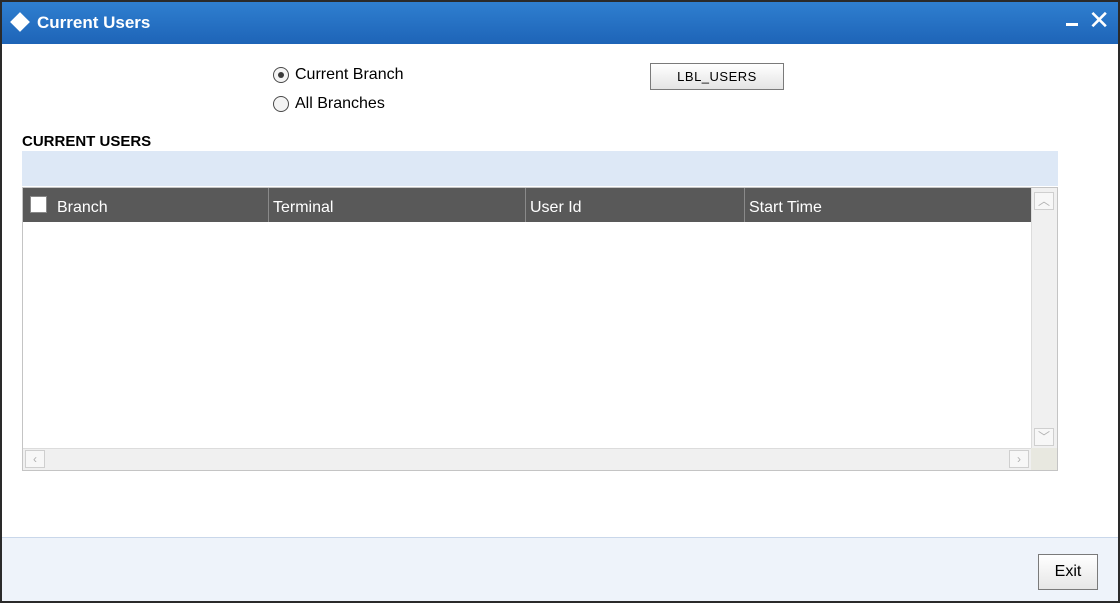 This screenshot has height=603, width=1120. I want to click on radio-current-branch: Current Branch, so click(338, 75).